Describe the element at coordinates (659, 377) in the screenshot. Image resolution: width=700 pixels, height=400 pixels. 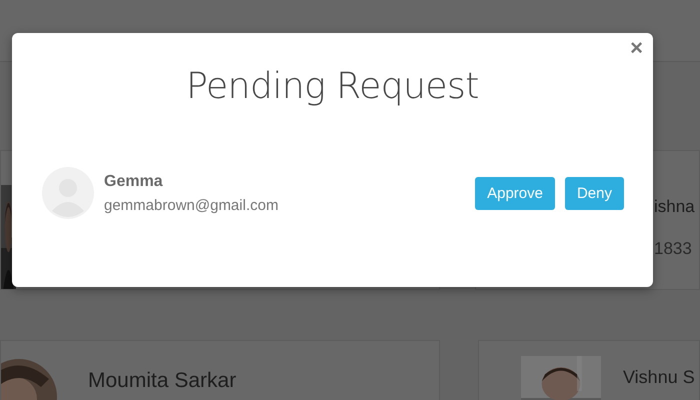
I see `member-name: Vishnu S` at that location.